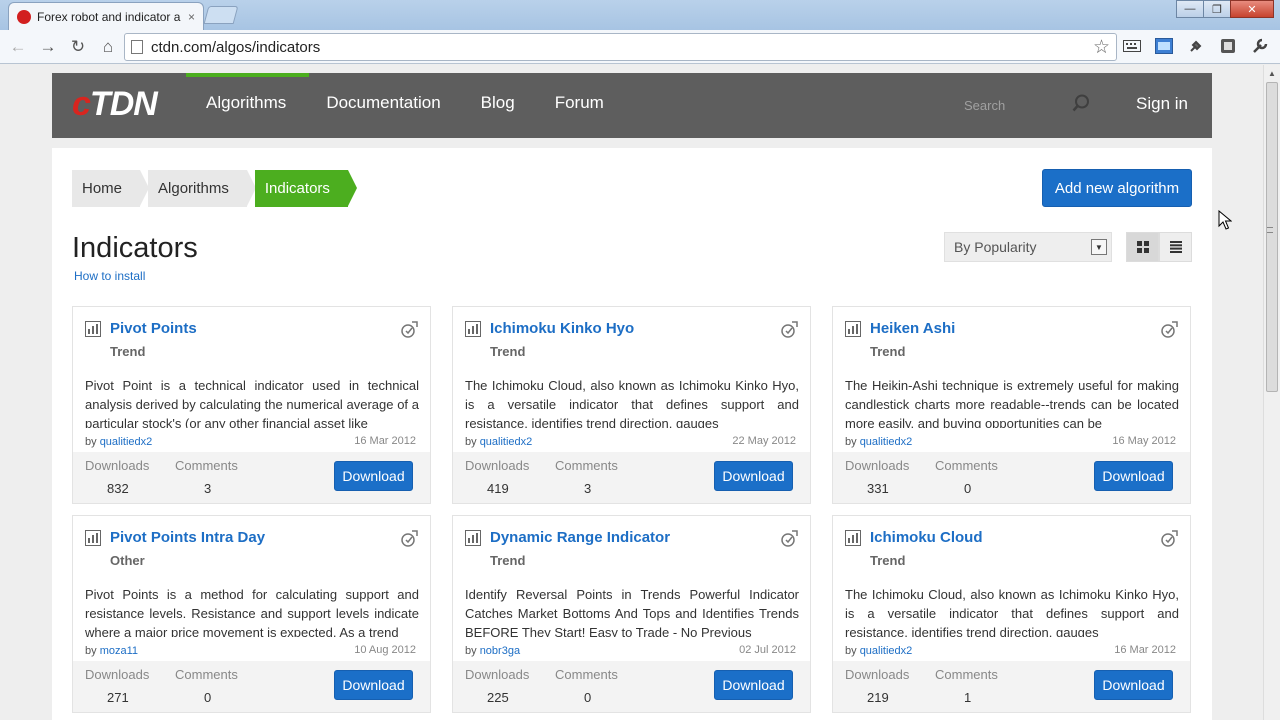 This screenshot has width=1280, height=720. I want to click on how-to-install-link: How to install, so click(109, 276).